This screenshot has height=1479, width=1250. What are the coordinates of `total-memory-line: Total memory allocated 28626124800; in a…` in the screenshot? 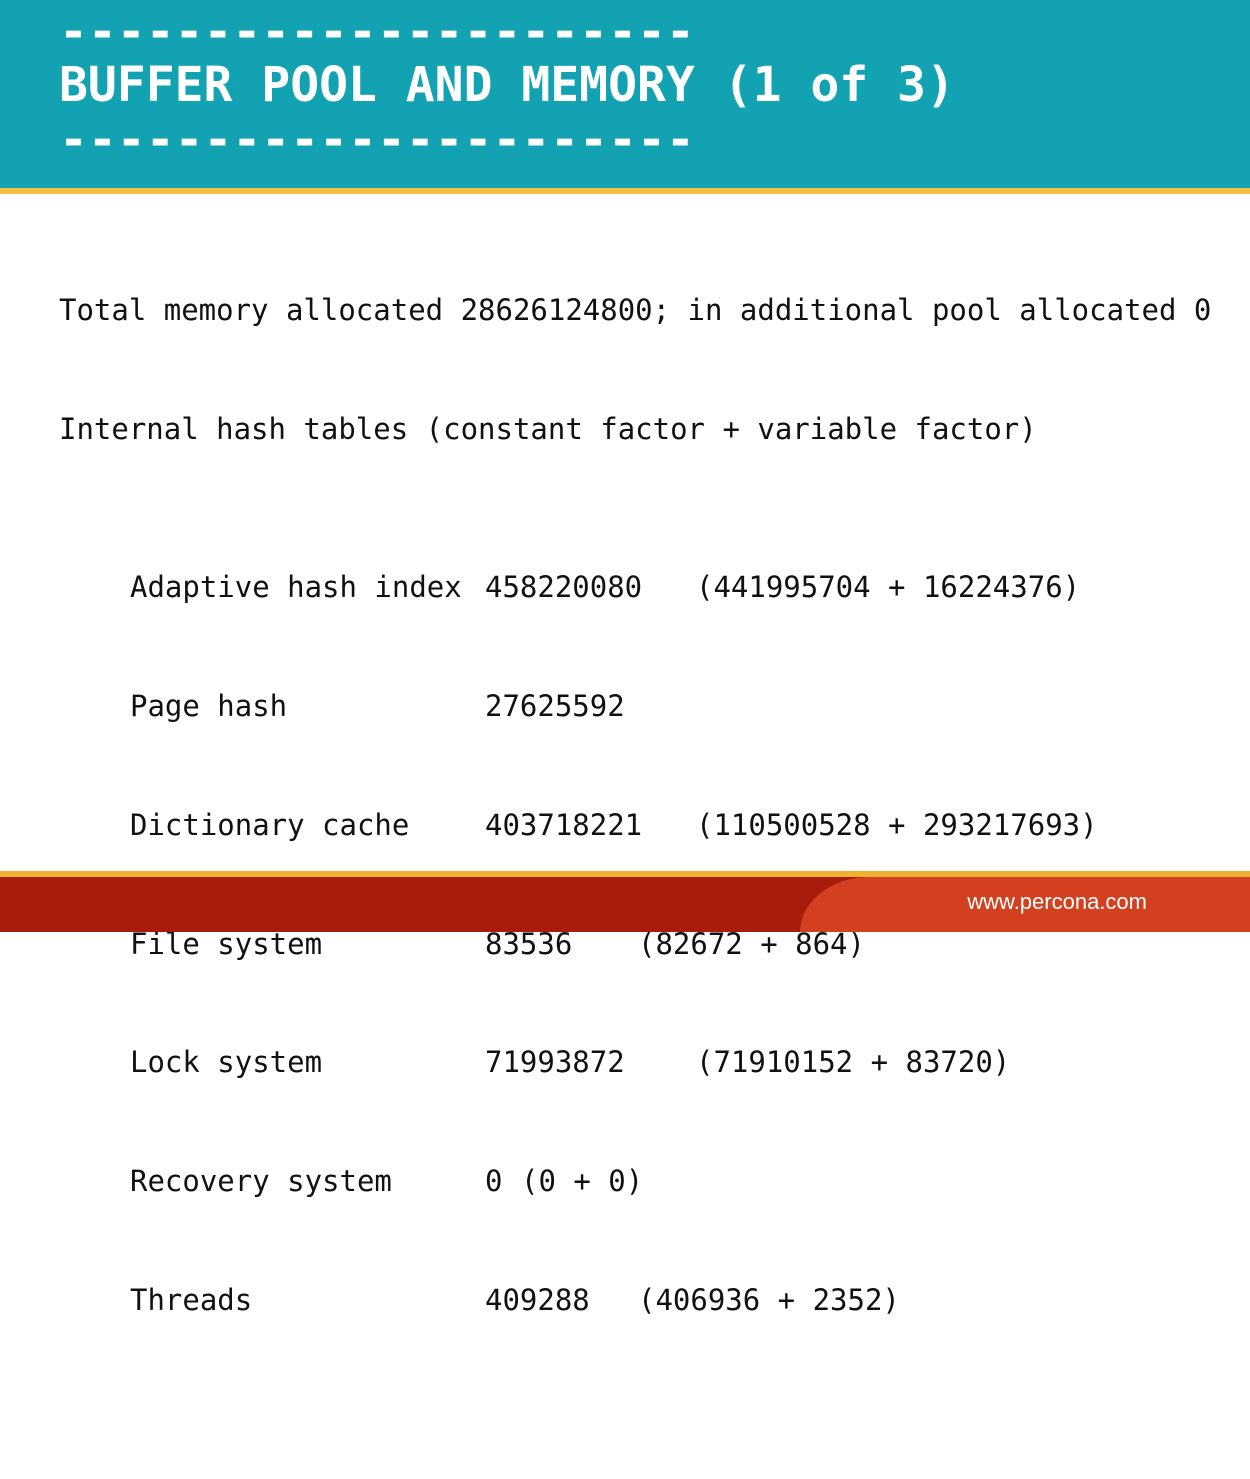 It's located at (635, 310).